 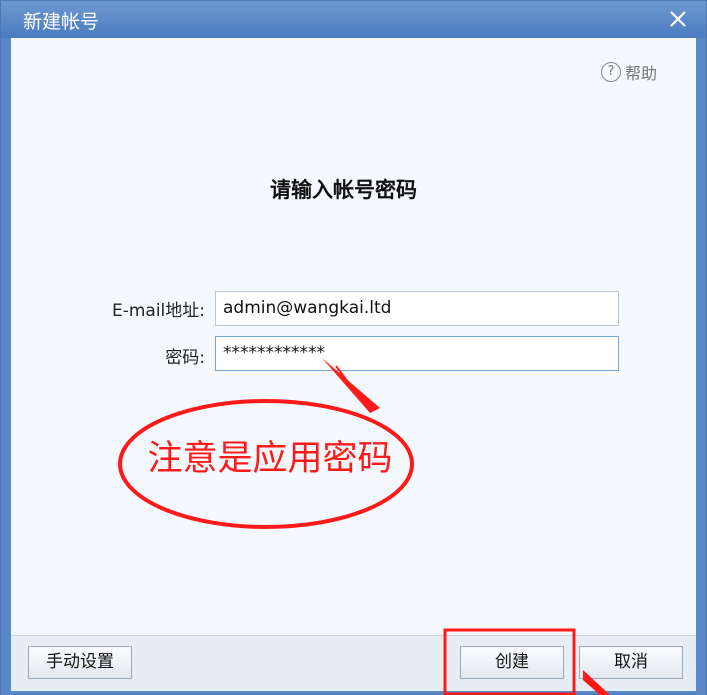 I want to click on manual-setup-button: 手动设置, so click(x=80, y=662).